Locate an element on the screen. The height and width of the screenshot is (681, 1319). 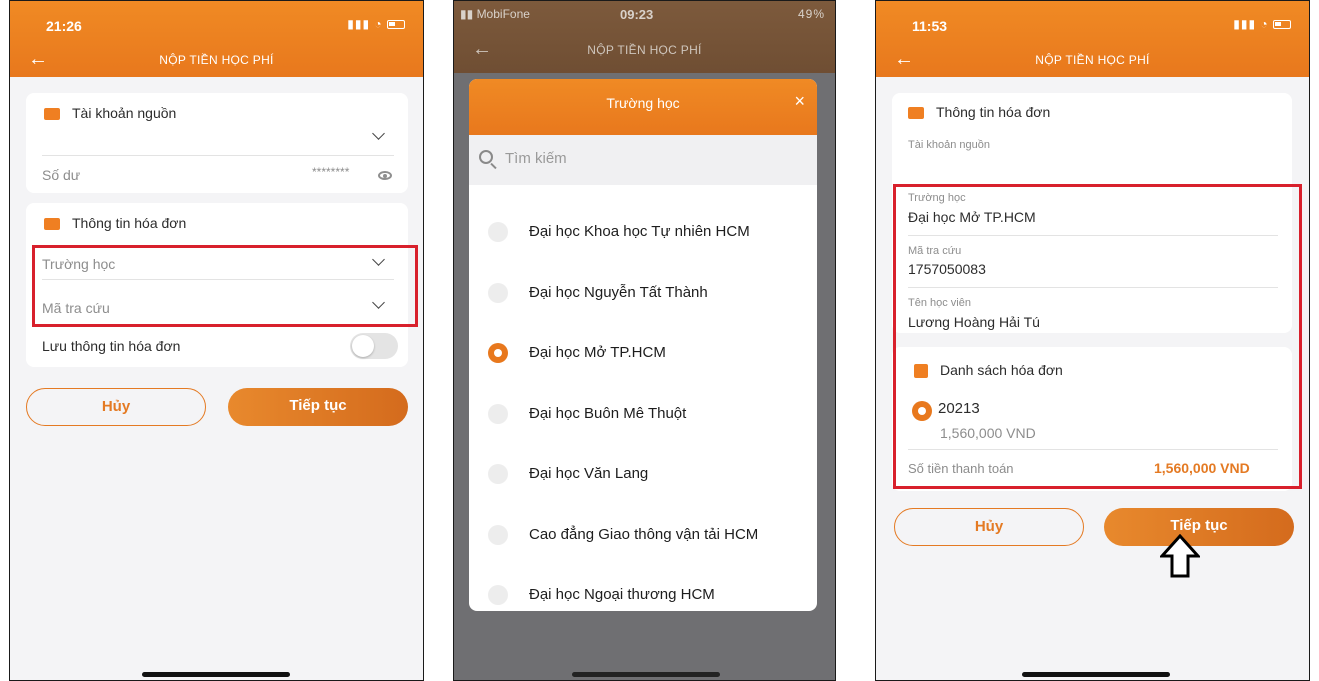
school-option: Đại học Mở TP.HCM is located at coordinates (643, 353).